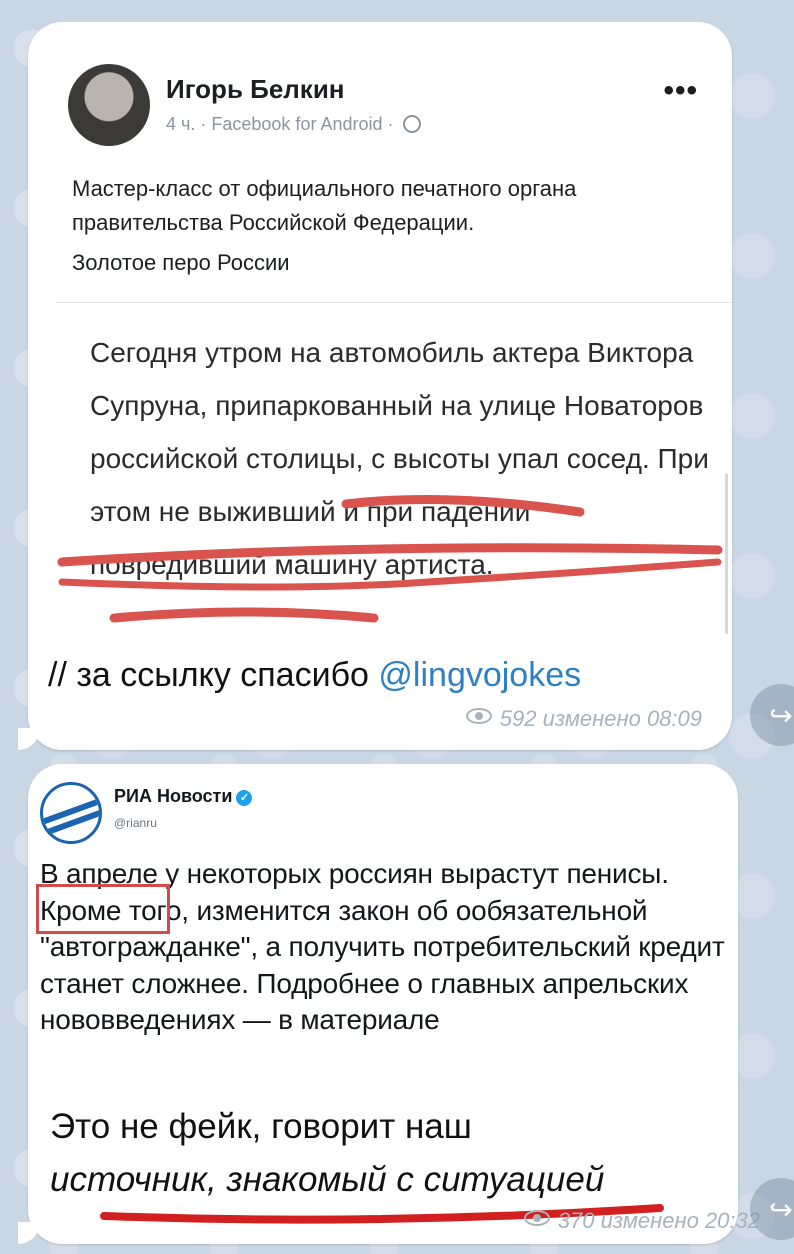  What do you see at coordinates (536, 1218) in the screenshot?
I see `views-icon` at bounding box center [536, 1218].